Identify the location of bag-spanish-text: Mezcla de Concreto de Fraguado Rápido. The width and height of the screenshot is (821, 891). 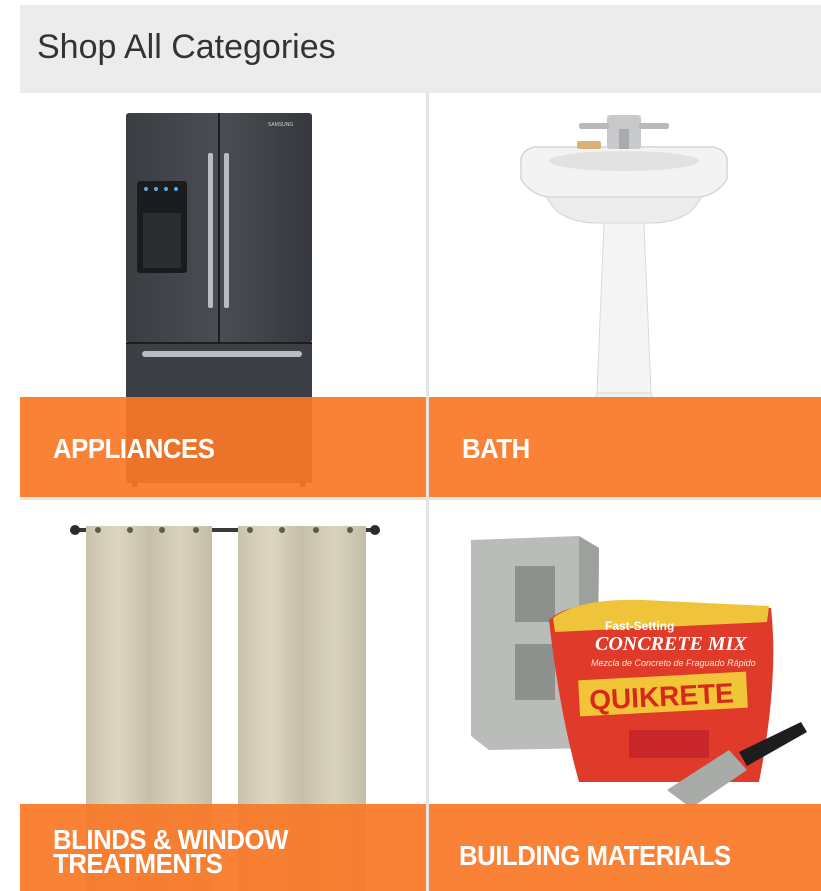
(673, 663).